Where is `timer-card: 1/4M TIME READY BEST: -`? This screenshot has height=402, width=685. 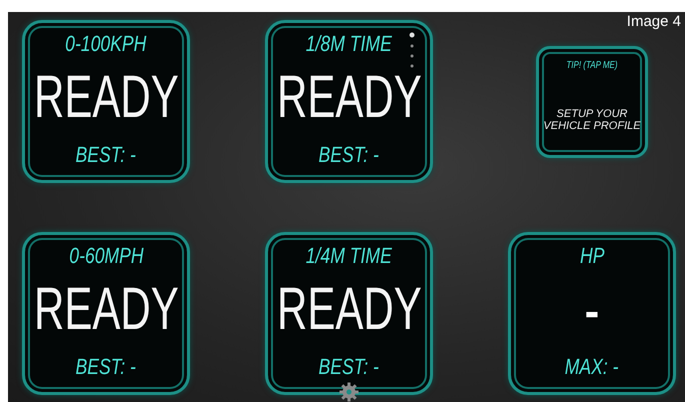 timer-card: 1/4M TIME READY BEST: - is located at coordinates (349, 313).